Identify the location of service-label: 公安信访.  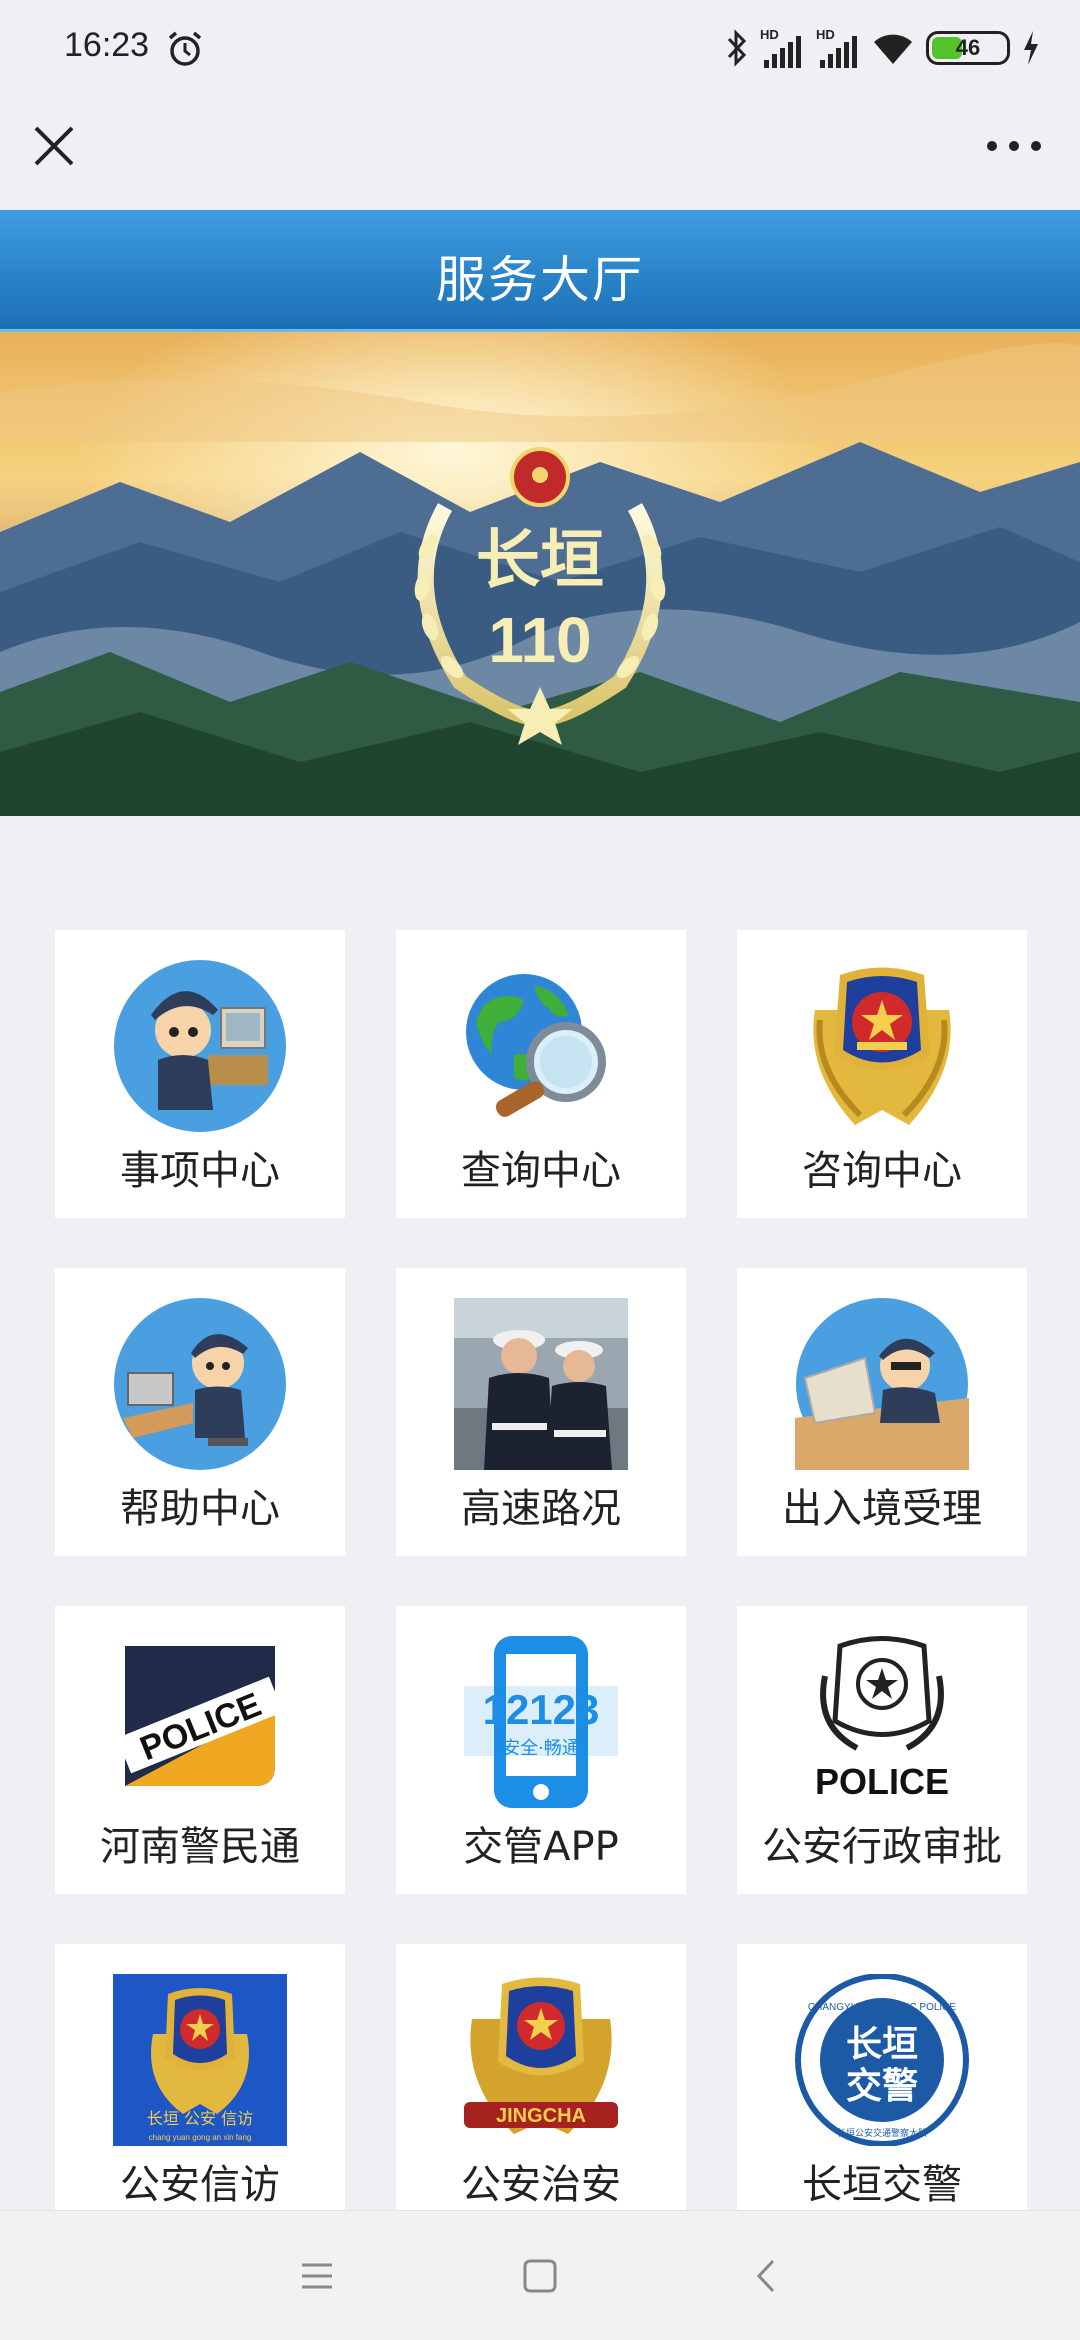
(200, 2185).